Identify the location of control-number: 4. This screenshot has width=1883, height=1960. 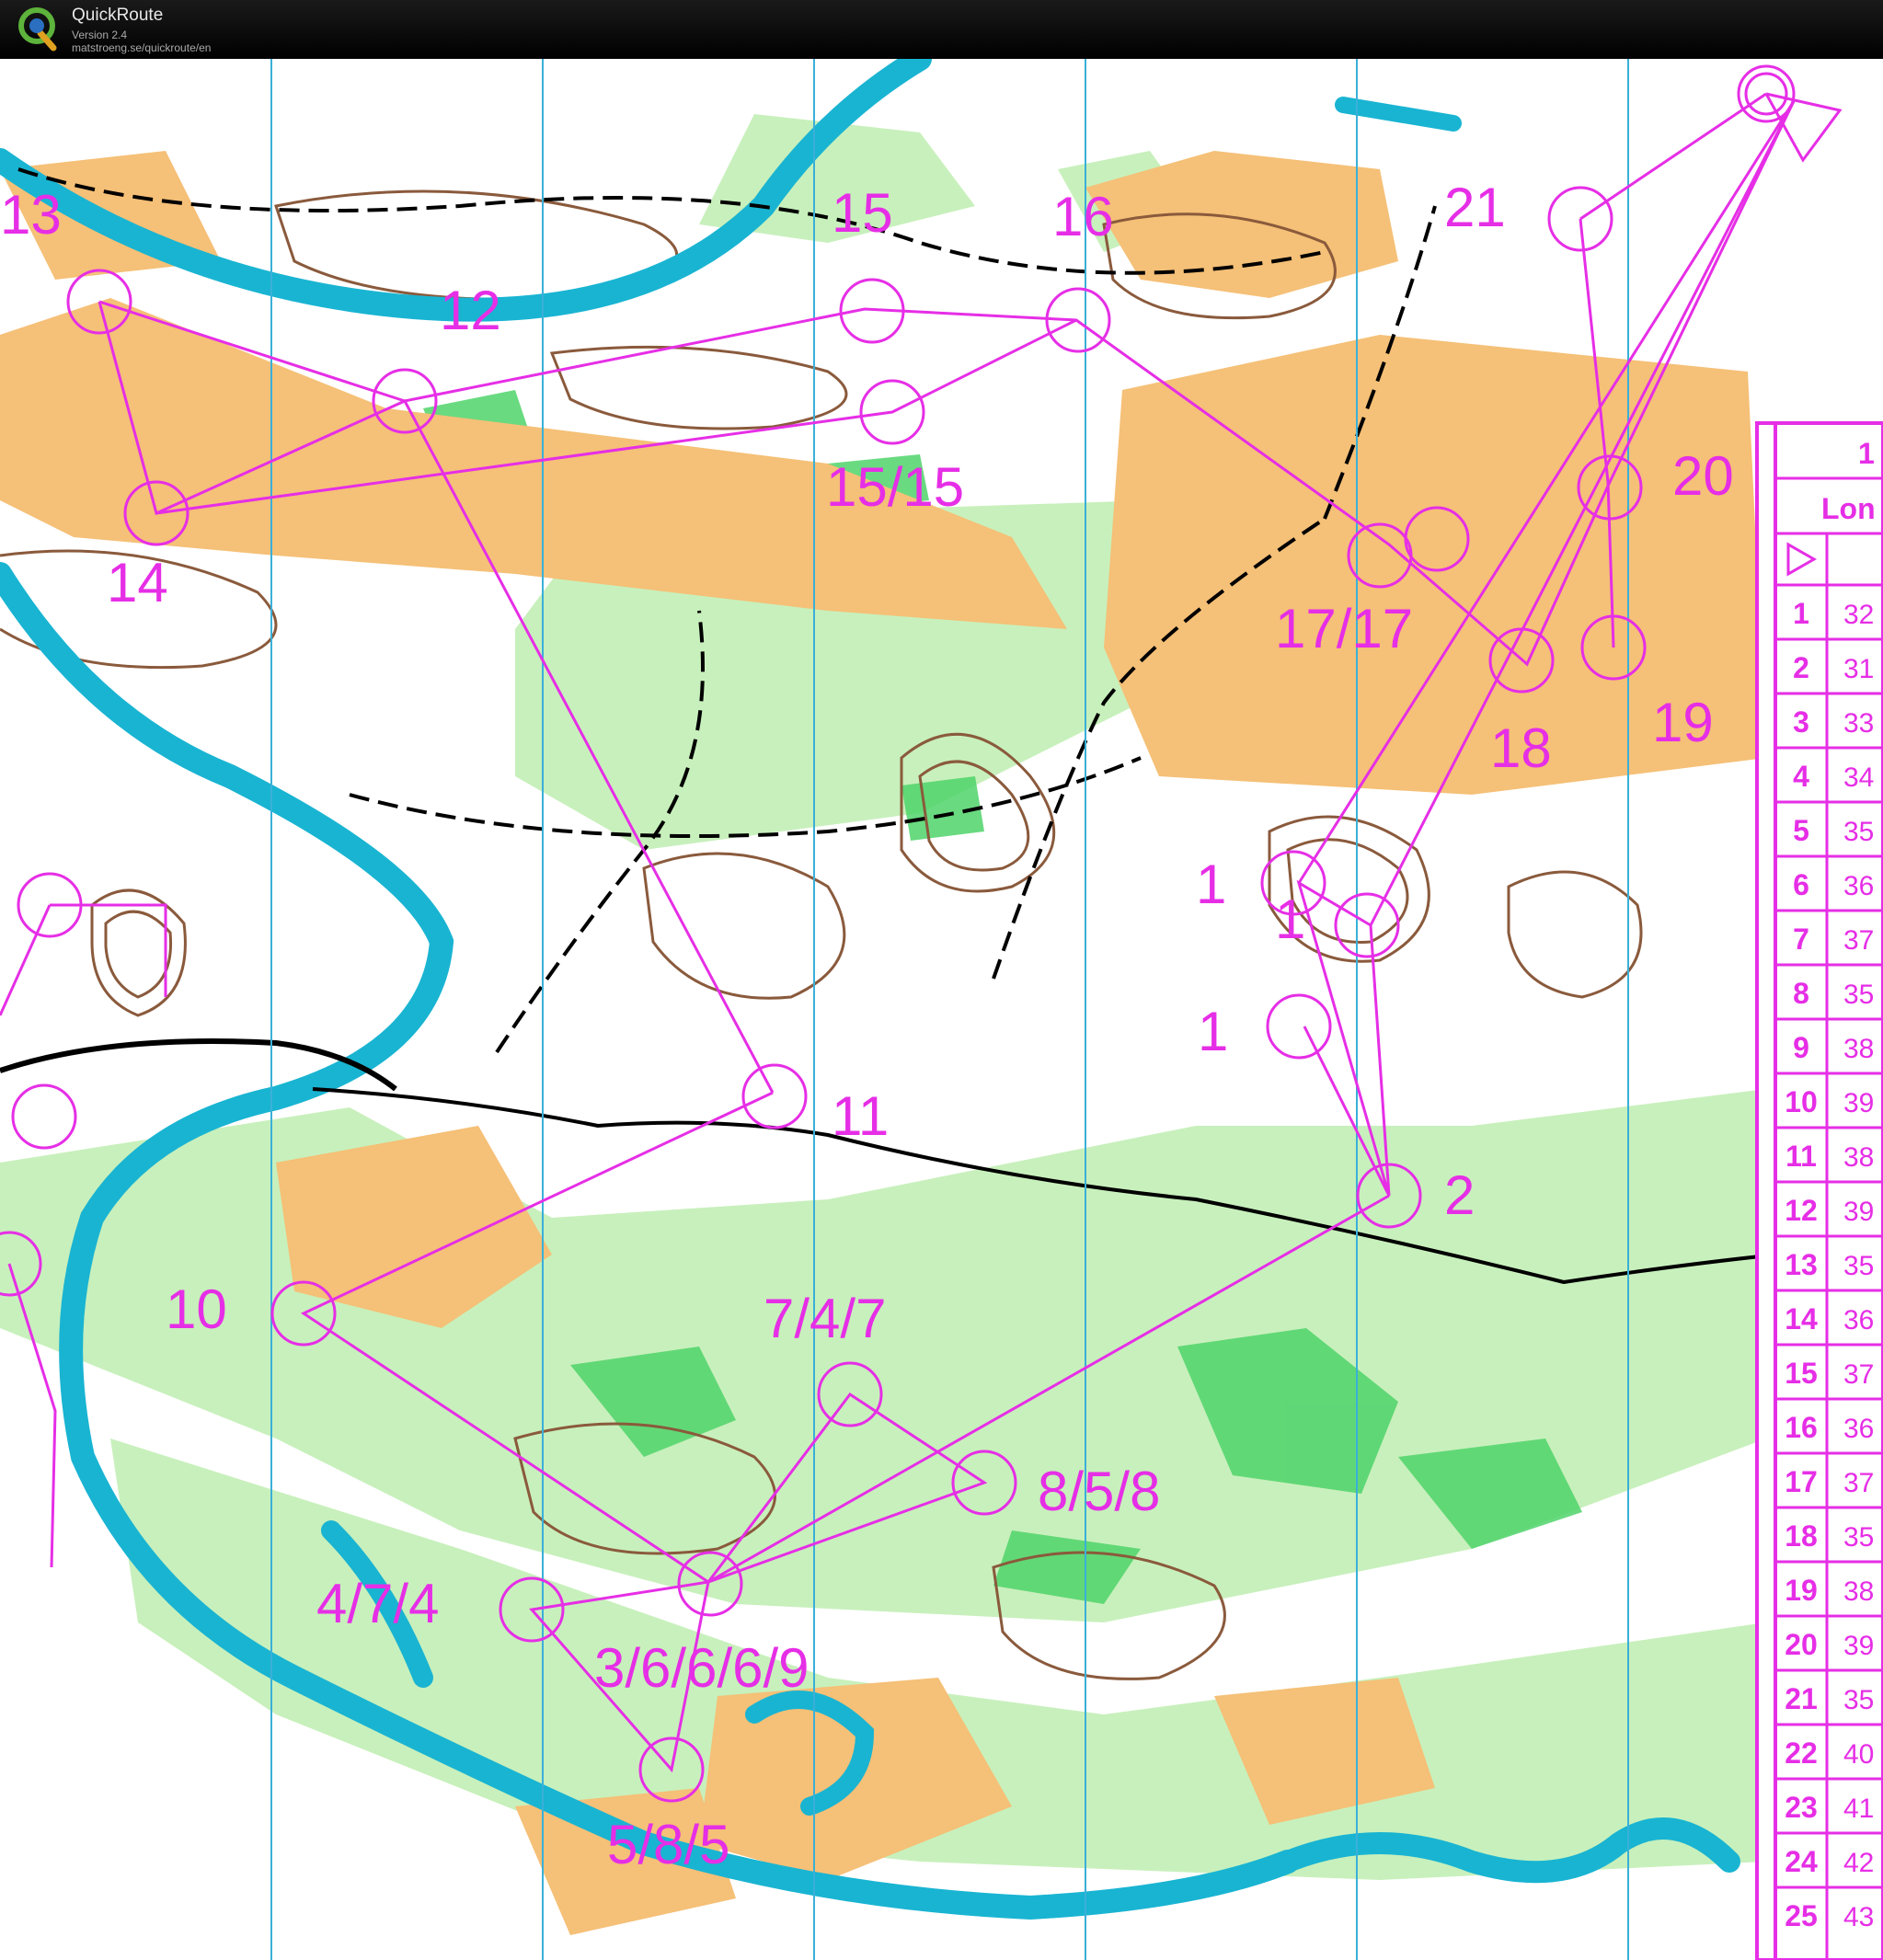
(1801, 777).